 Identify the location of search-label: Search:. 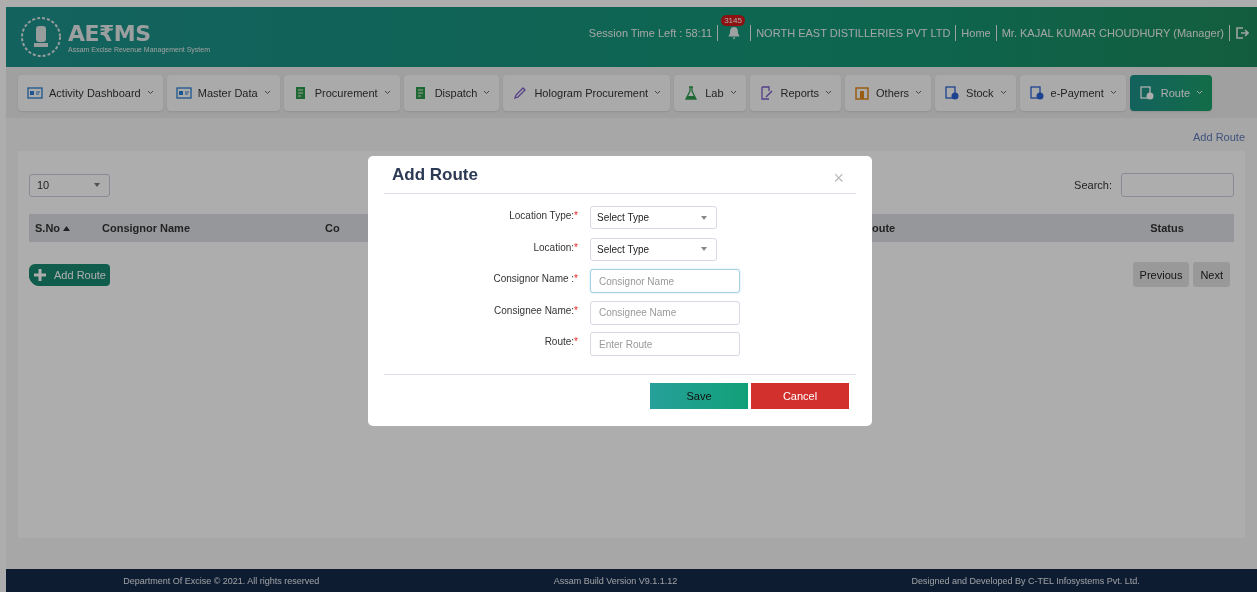
(1093, 185).